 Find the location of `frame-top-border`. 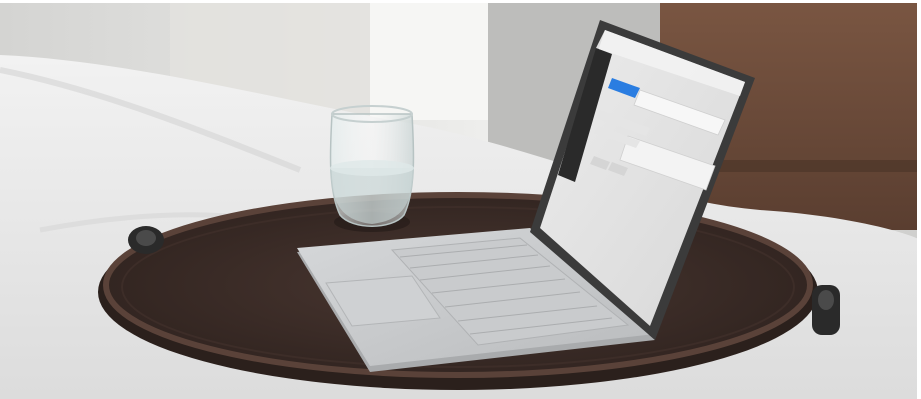

frame-top-border is located at coordinates (460, 1).